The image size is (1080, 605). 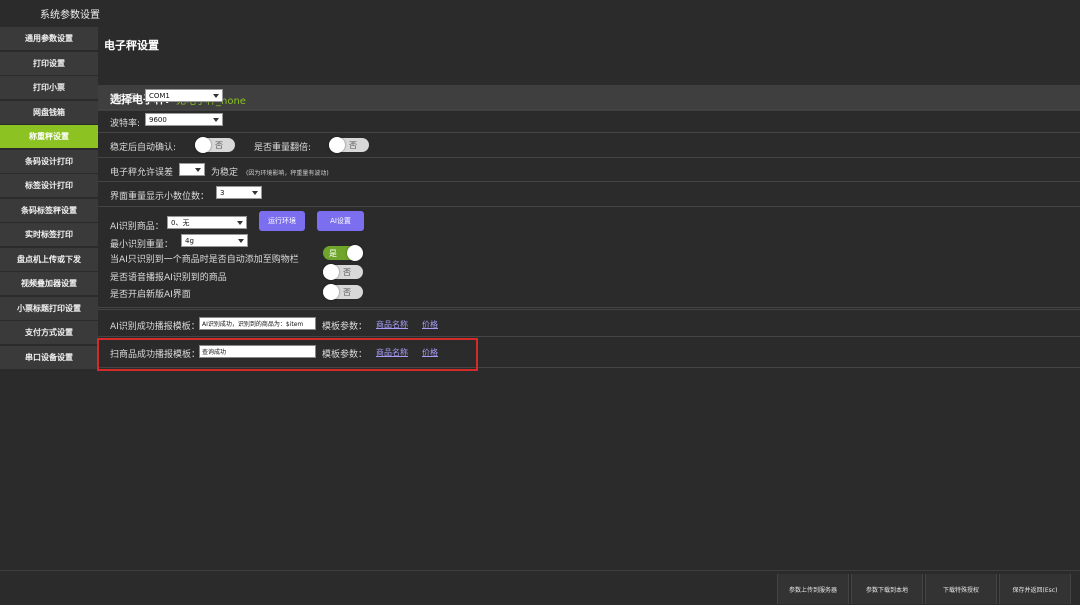 What do you see at coordinates (257, 351) in the screenshot?
I see `scan-template-input: 查询成功` at bounding box center [257, 351].